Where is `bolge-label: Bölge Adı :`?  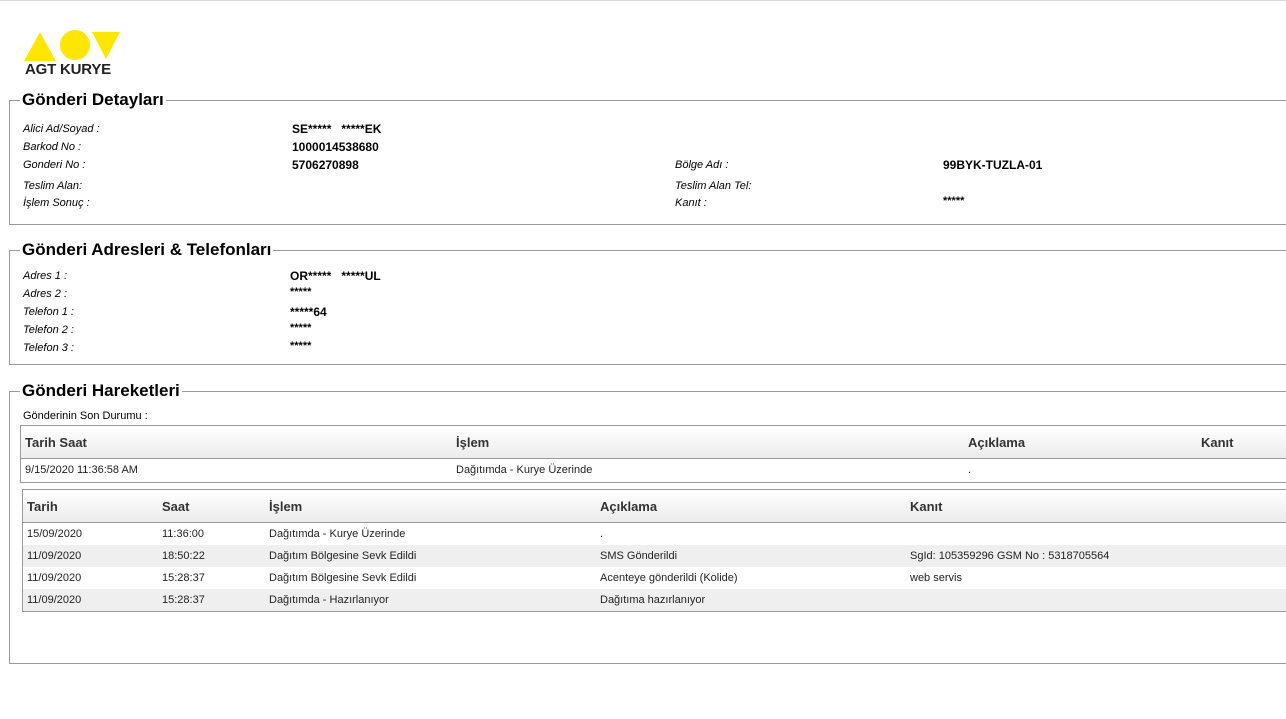
bolge-label: Bölge Adı : is located at coordinates (702, 165).